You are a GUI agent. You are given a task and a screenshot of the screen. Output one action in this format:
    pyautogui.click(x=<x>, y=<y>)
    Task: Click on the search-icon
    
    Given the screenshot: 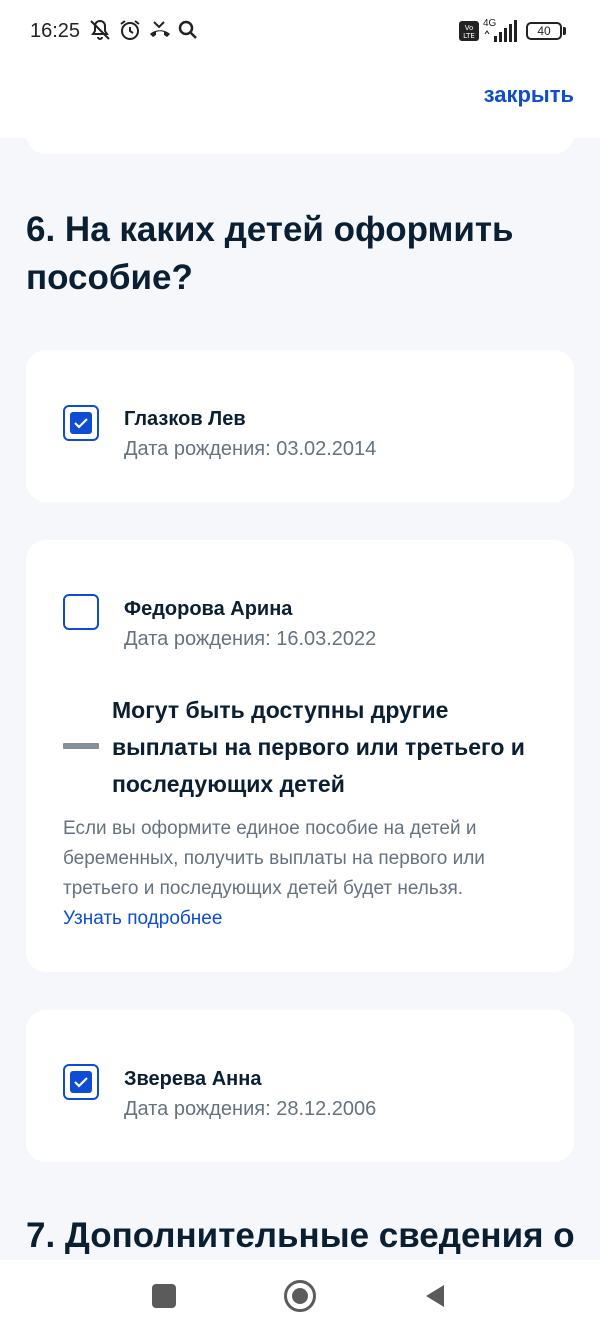 What is the action you would take?
    pyautogui.click(x=188, y=30)
    